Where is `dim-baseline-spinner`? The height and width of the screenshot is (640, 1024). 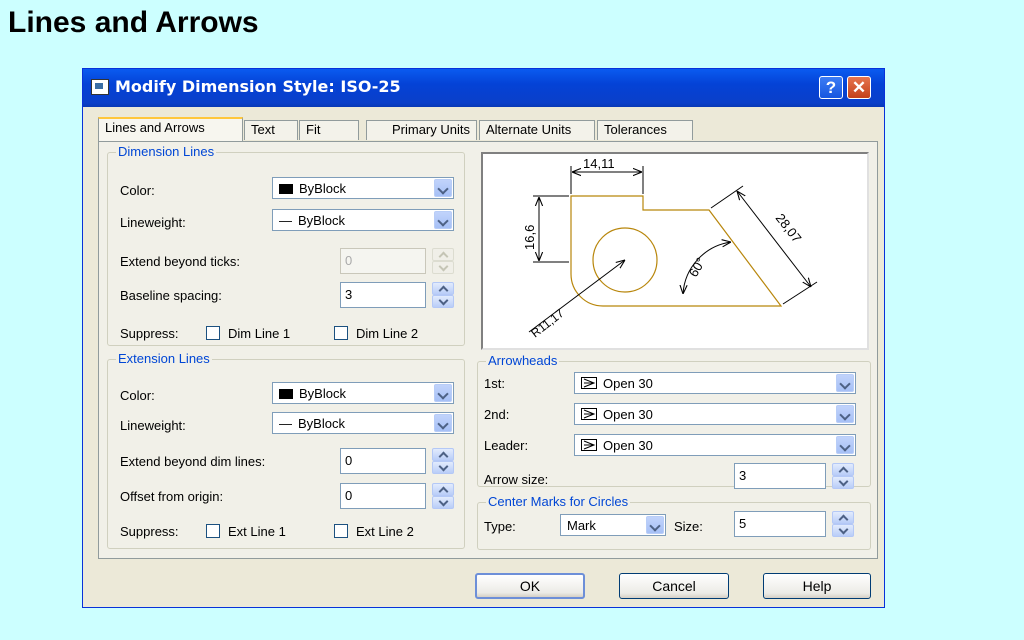
dim-baseline-spinner is located at coordinates (443, 295).